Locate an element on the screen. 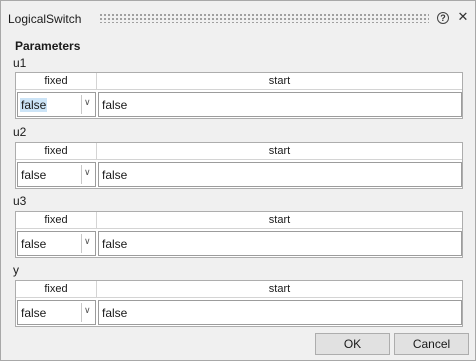  window-title: LogicalSwitch is located at coordinates (45, 19).